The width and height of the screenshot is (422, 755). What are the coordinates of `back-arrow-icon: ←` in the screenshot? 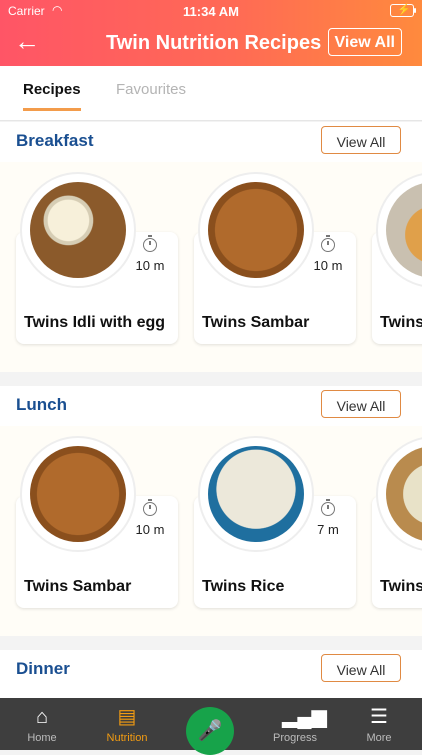 It's located at (28, 42).